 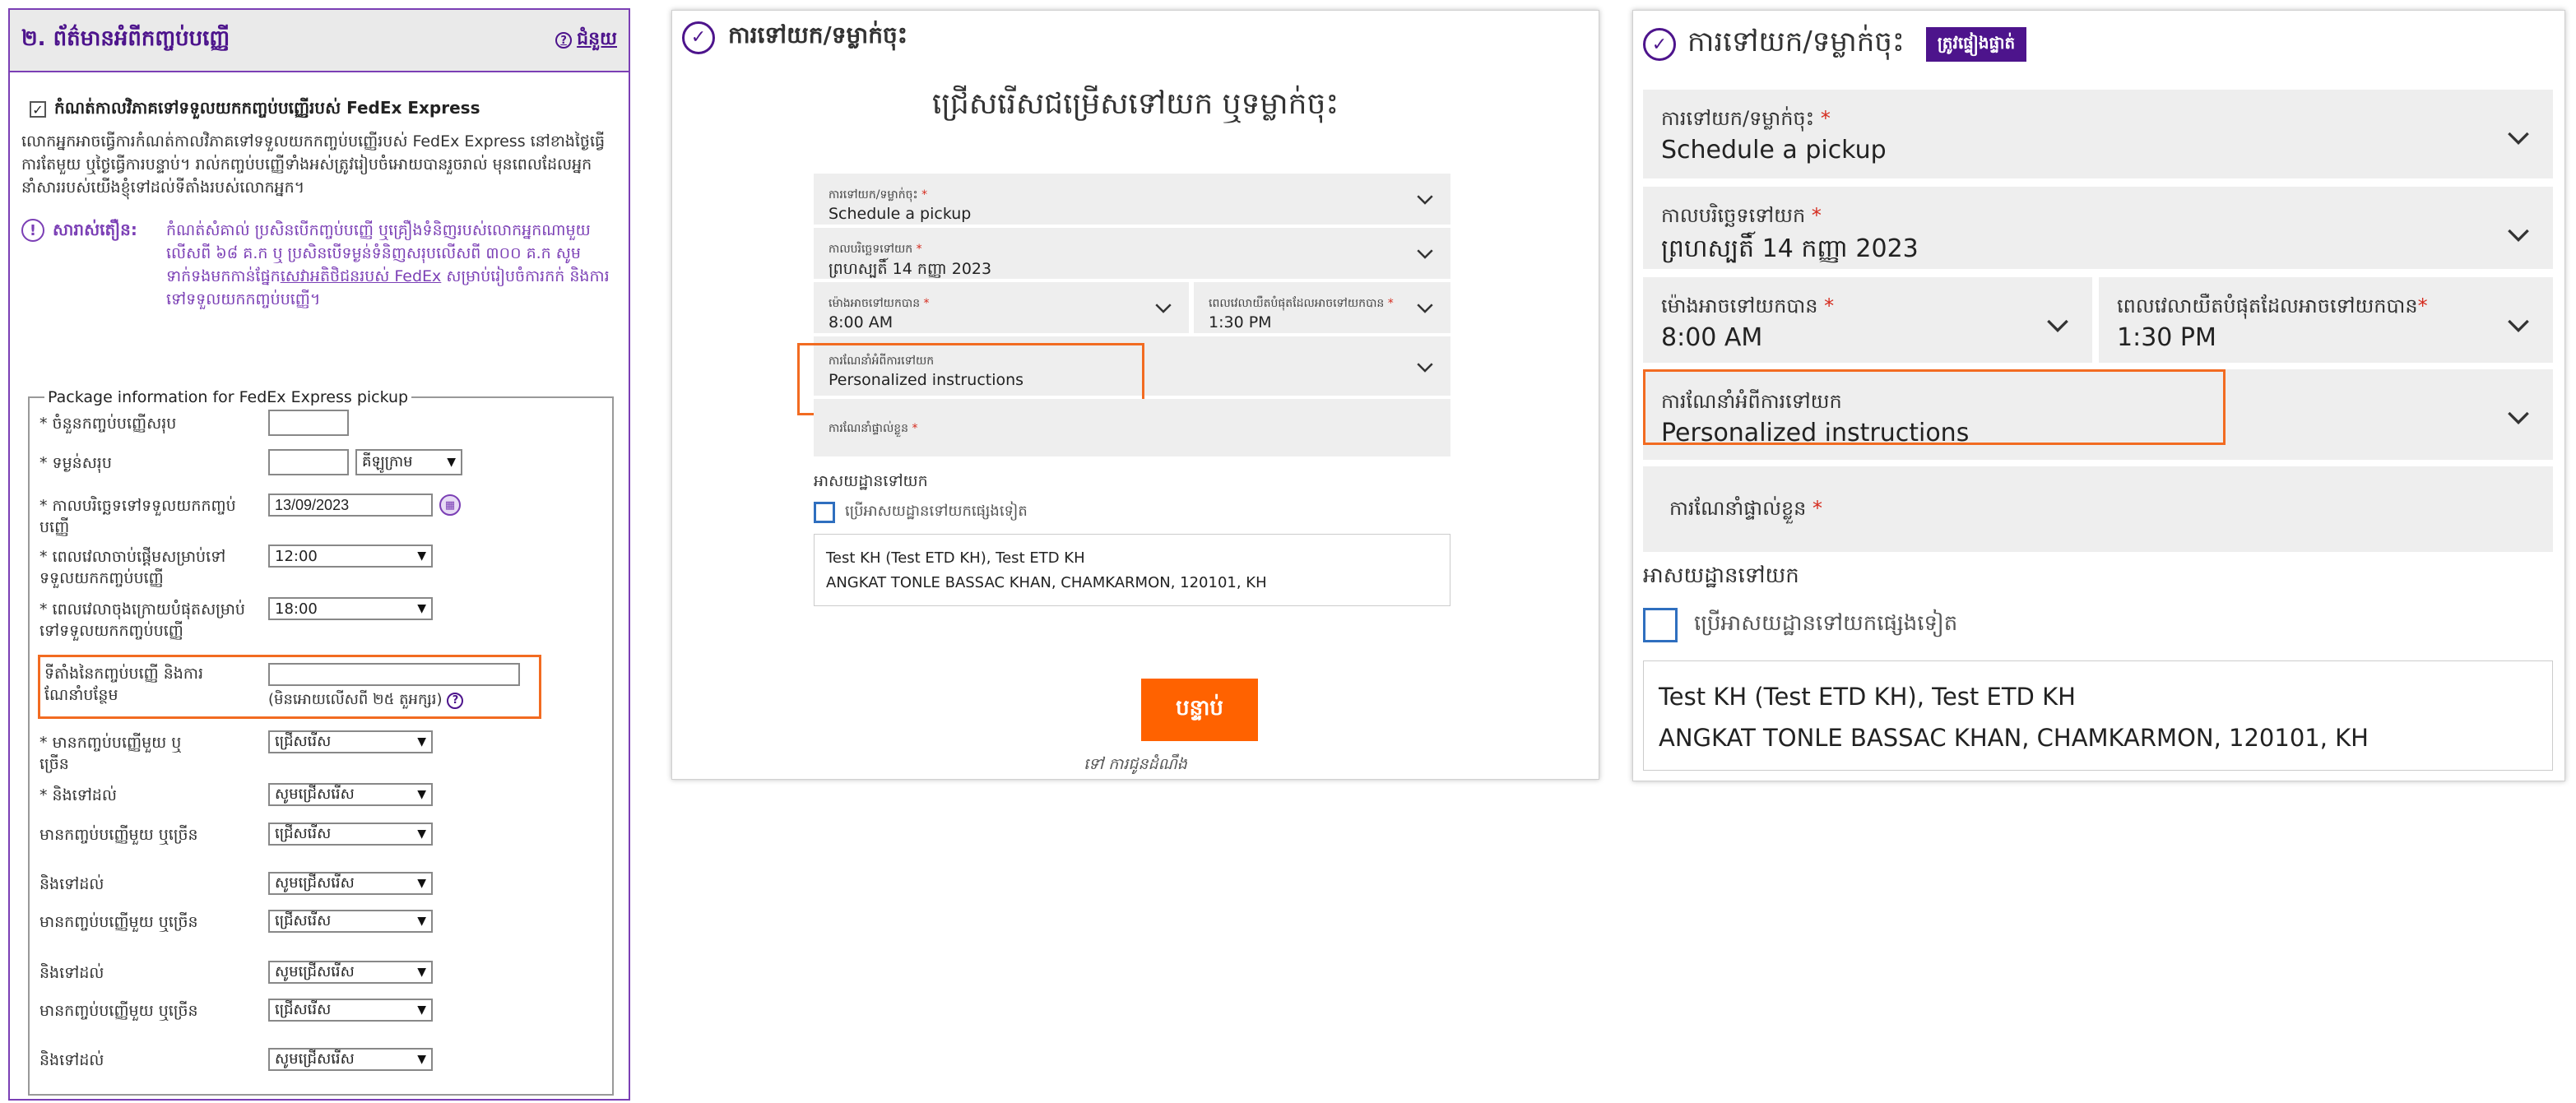 I want to click on dest1-select: សូមជ្រើសរើស ▼, so click(x=350, y=794).